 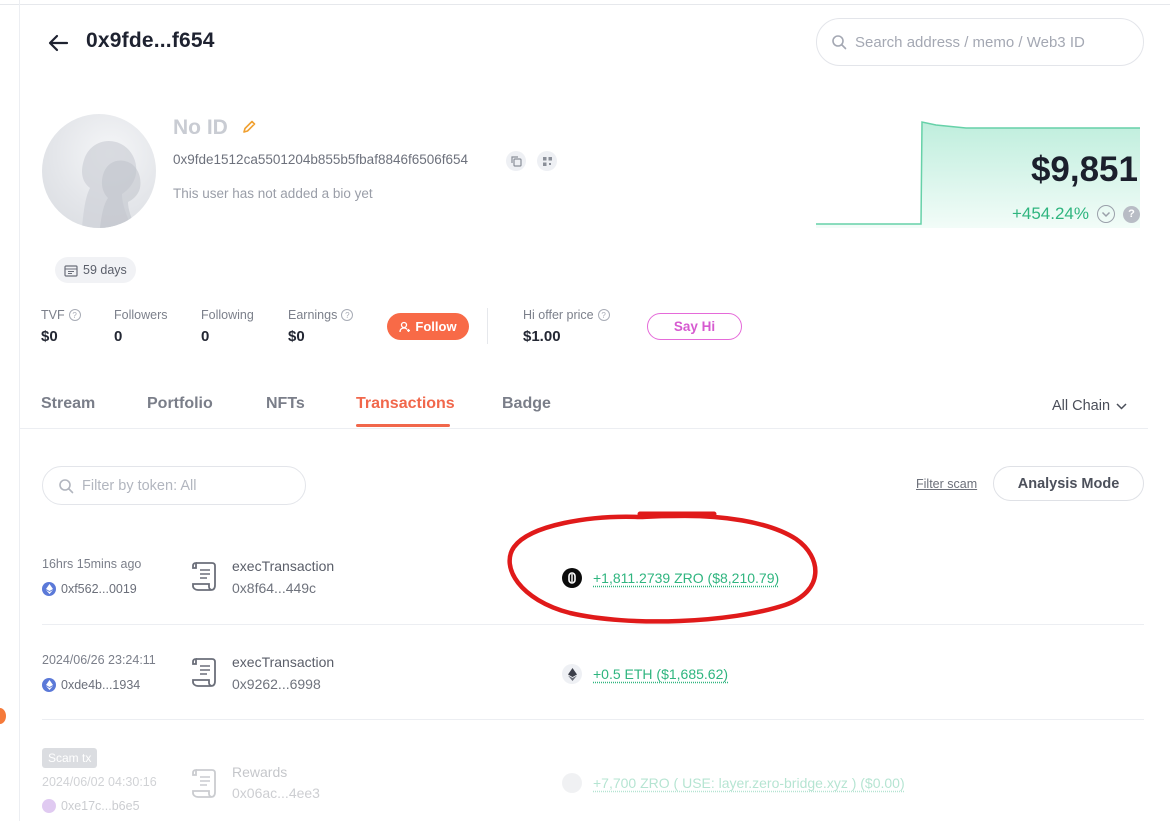 I want to click on tx-hash: 0x8f64...449c, so click(x=274, y=588).